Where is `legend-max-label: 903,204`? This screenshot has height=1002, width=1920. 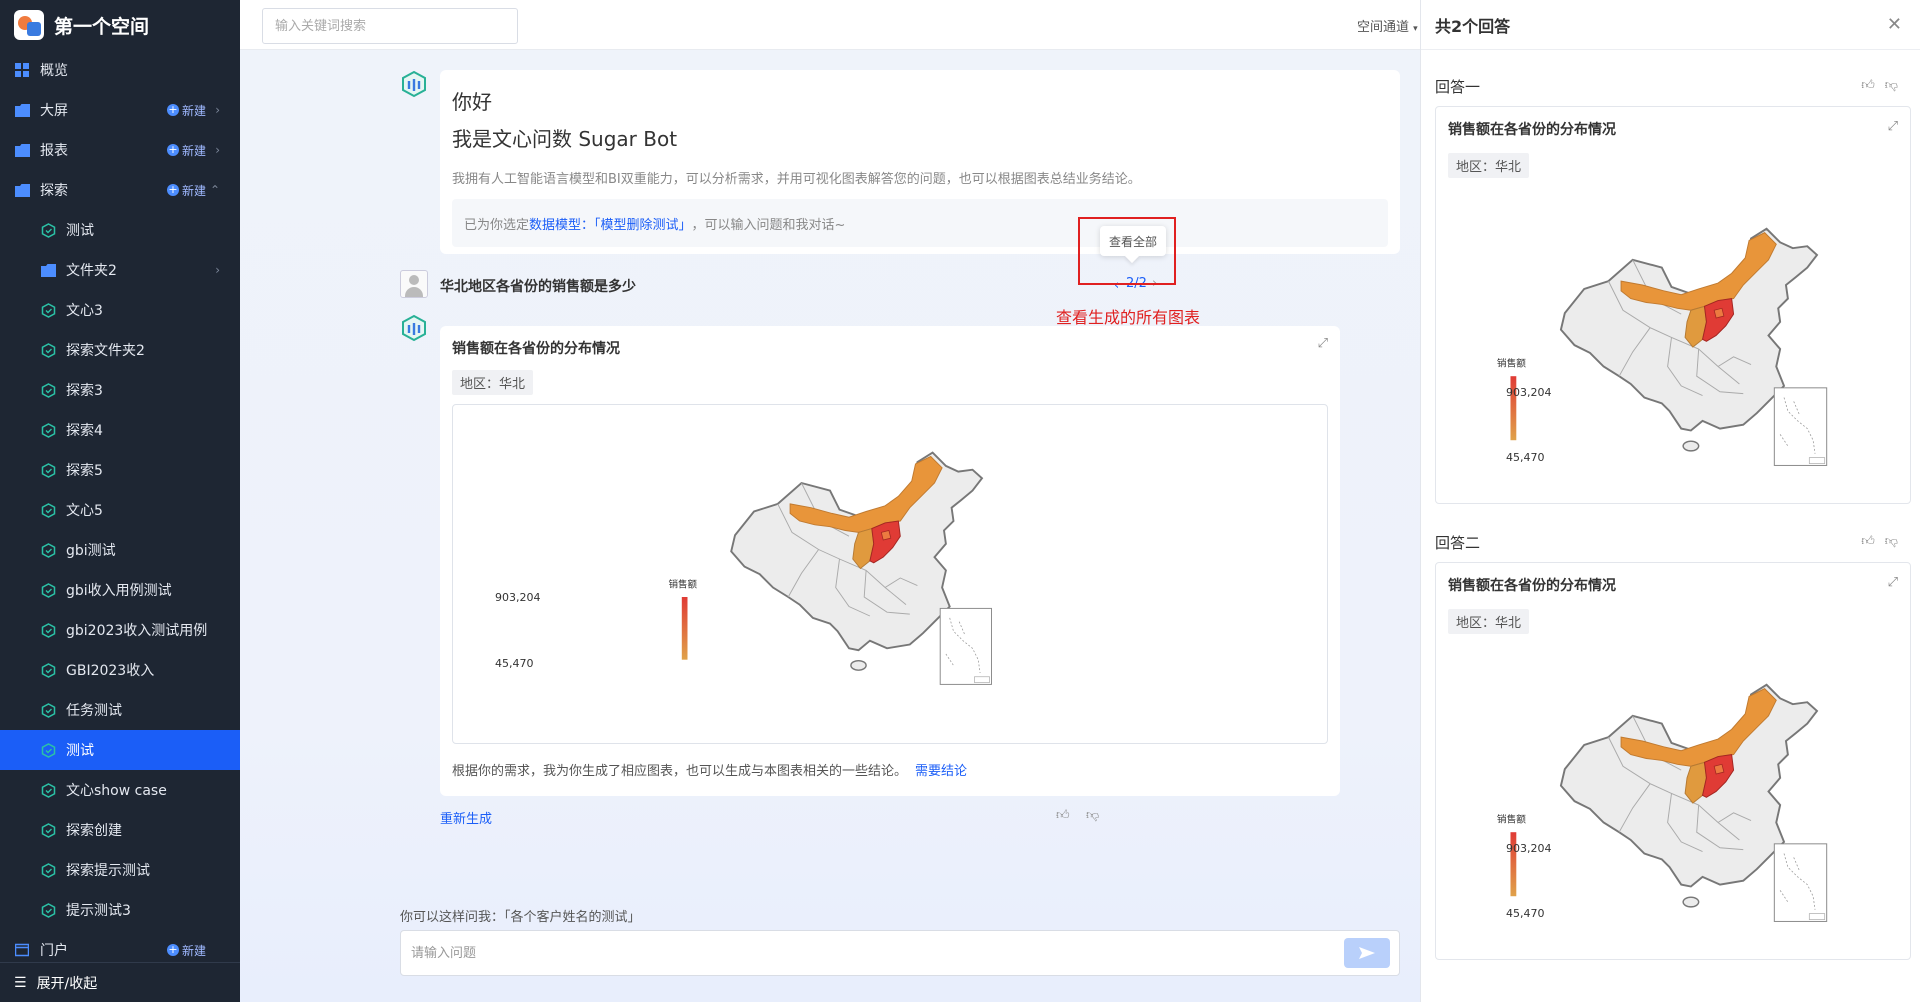 legend-max-label: 903,204 is located at coordinates (1529, 848).